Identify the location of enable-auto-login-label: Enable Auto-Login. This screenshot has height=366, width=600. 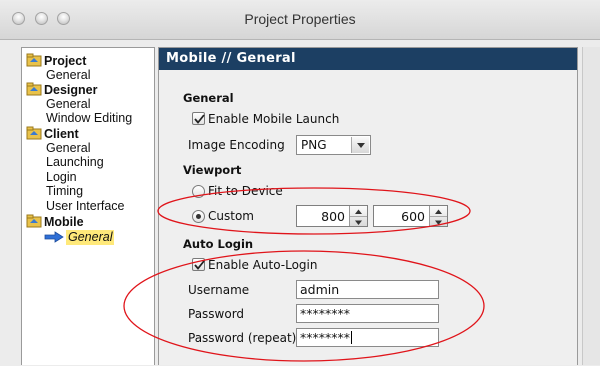
(263, 265).